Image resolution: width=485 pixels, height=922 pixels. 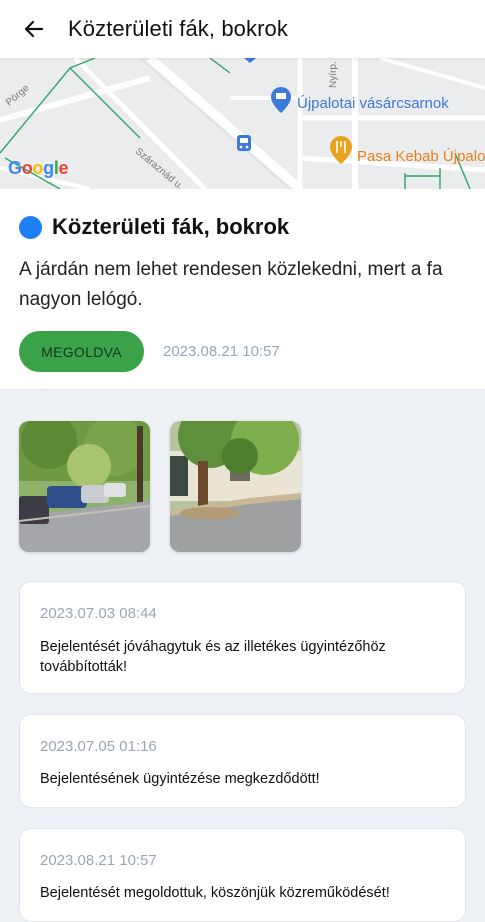 I want to click on map-poi-kebab-label: Pasa Kebab Újpalo, so click(x=421, y=156).